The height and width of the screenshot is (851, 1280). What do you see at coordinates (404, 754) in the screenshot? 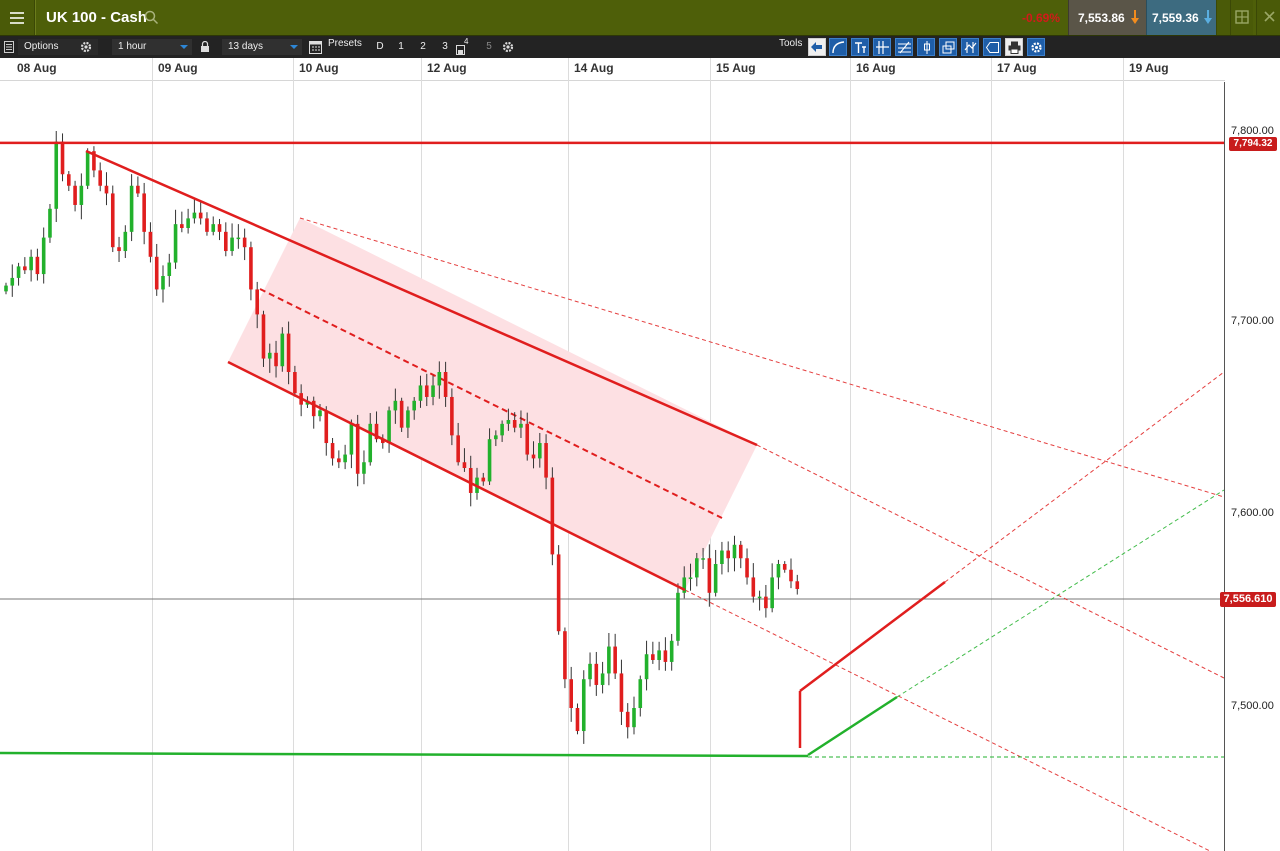
I see `support-line` at bounding box center [404, 754].